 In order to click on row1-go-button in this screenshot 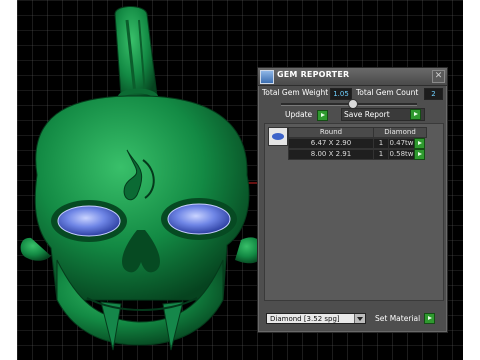, I will do `click(419, 143)`.